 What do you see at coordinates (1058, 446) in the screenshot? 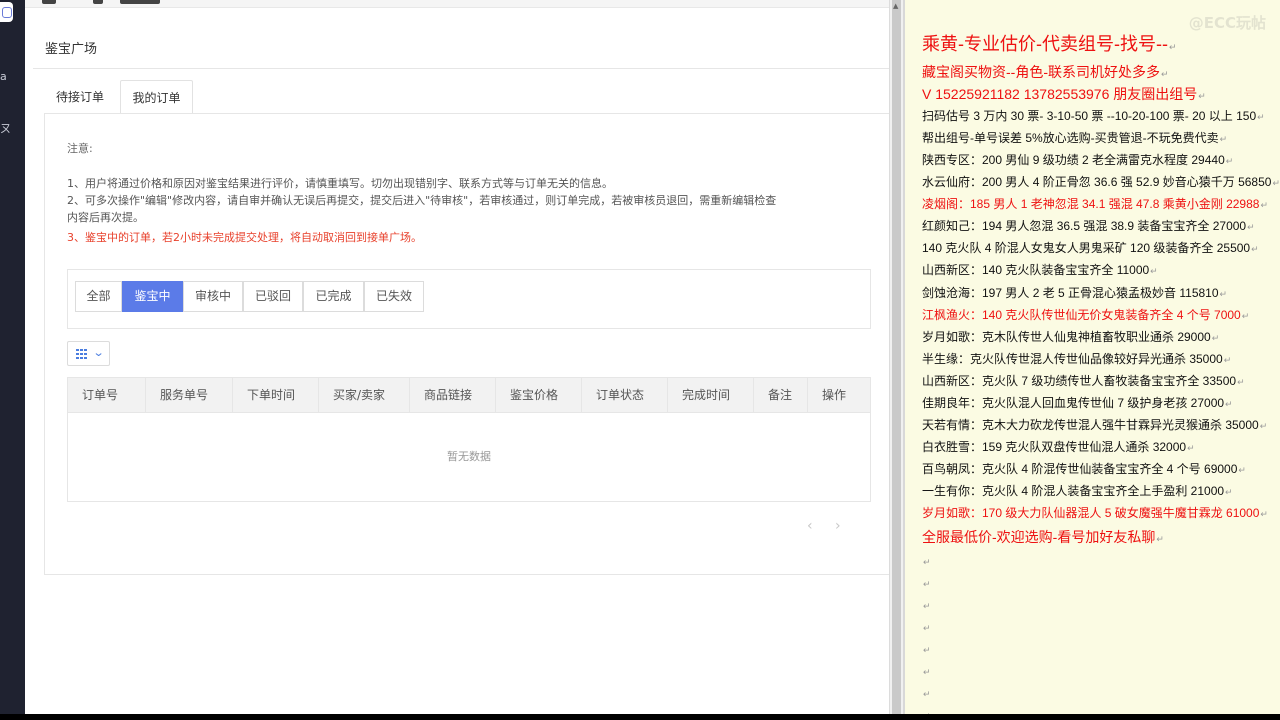
I see `document-line: 白衣胜雪：159 克火队双盘传世仙混人通杀 32000↵` at bounding box center [1058, 446].